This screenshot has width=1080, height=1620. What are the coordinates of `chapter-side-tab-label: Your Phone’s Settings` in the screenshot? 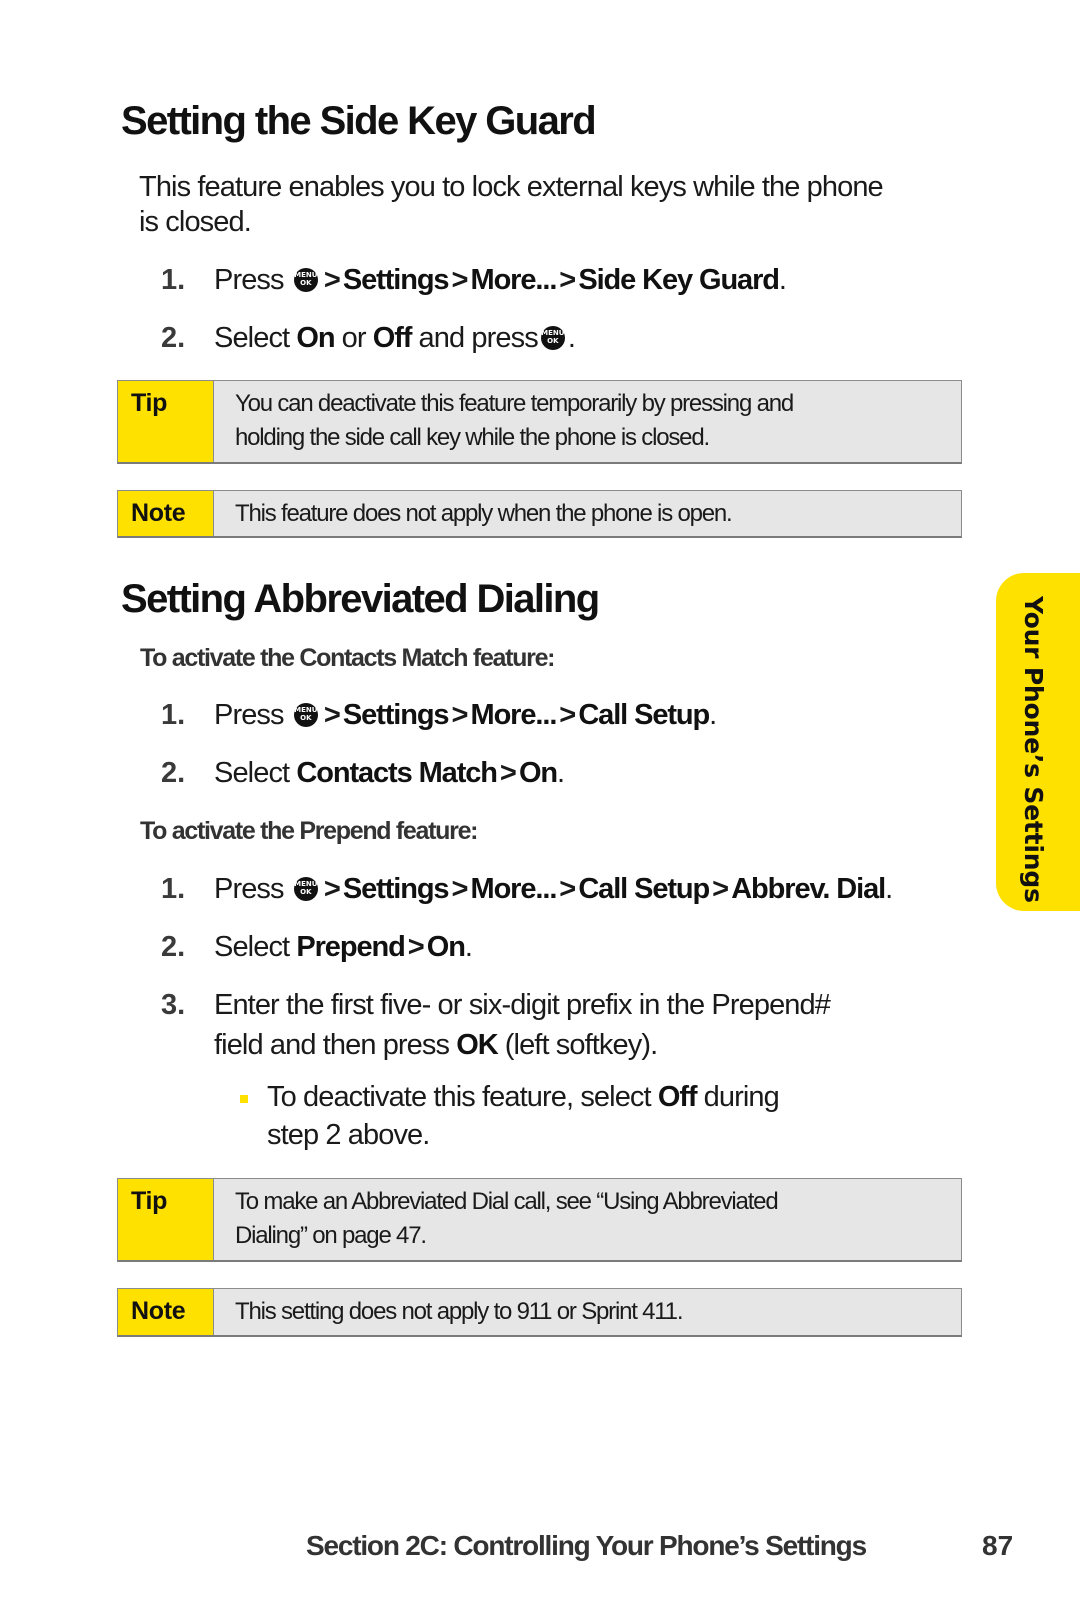 It's located at (1033, 749).